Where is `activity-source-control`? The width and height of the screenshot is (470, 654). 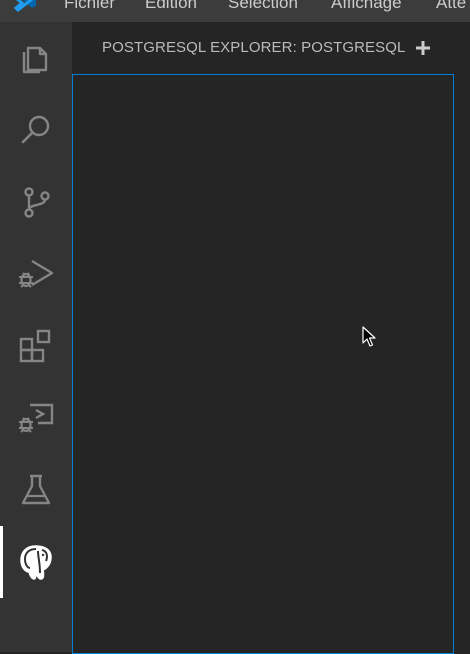
activity-source-control is located at coordinates (36, 202).